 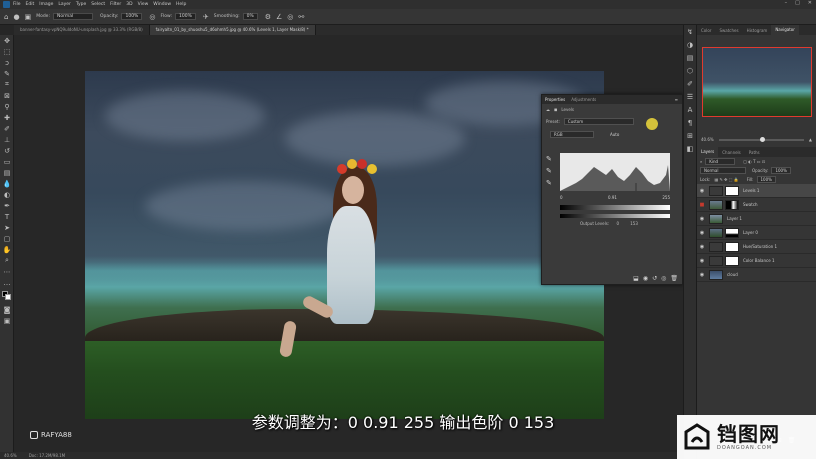 What do you see at coordinates (181, 4) in the screenshot?
I see `menu-help: Help` at bounding box center [181, 4].